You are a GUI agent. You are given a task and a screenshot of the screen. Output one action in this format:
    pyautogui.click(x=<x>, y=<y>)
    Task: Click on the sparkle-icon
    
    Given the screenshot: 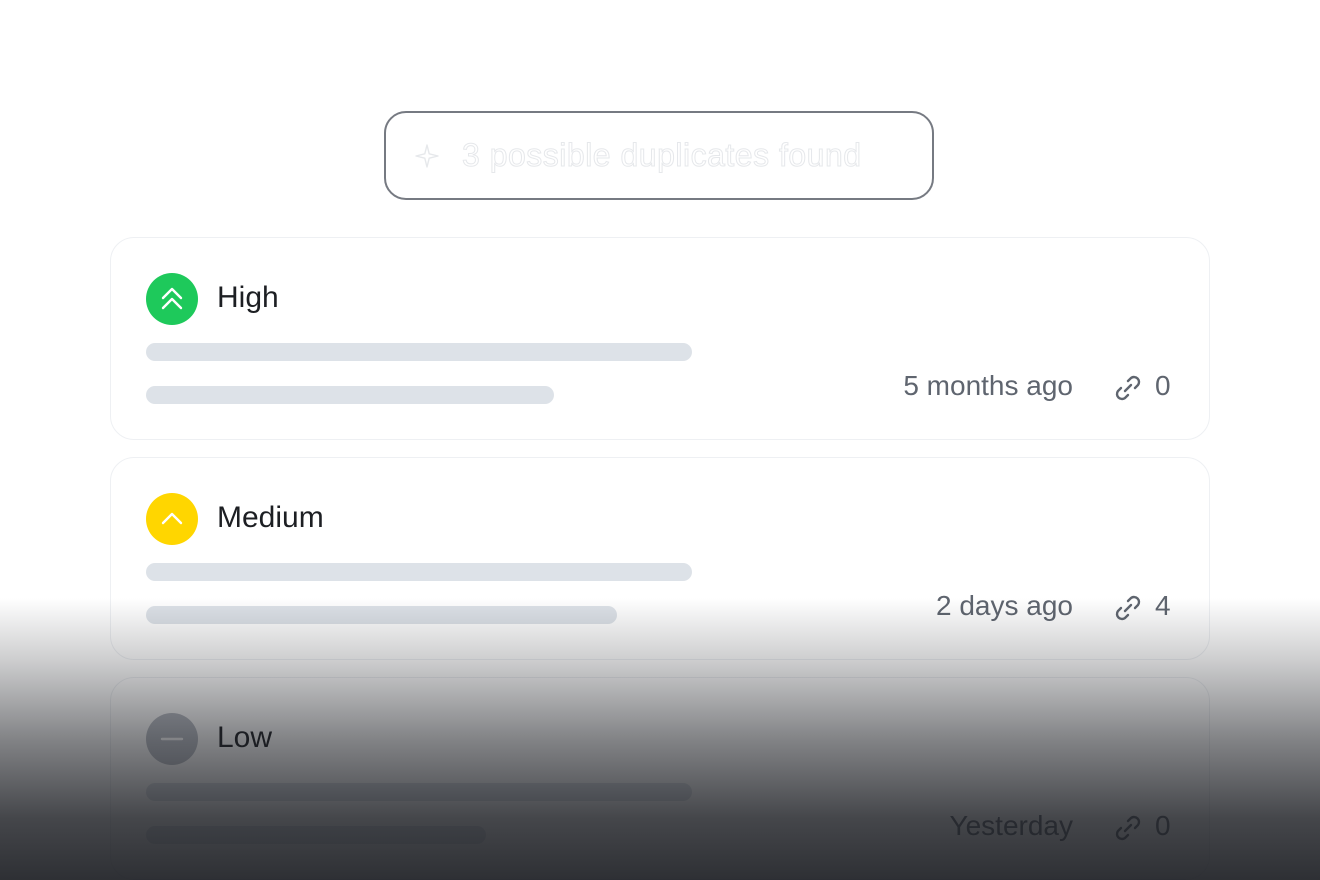 What is the action you would take?
    pyautogui.click(x=427, y=156)
    